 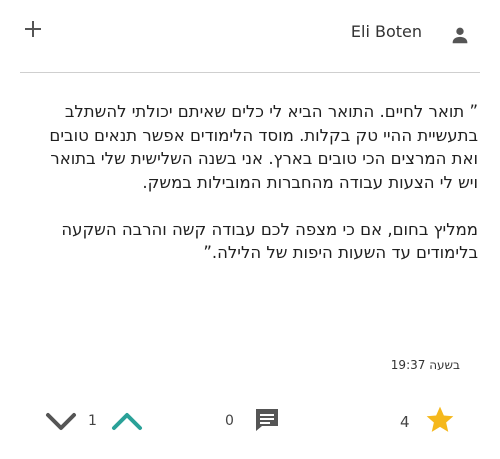 What do you see at coordinates (229, 421) in the screenshot?
I see `comment-count: 0` at bounding box center [229, 421].